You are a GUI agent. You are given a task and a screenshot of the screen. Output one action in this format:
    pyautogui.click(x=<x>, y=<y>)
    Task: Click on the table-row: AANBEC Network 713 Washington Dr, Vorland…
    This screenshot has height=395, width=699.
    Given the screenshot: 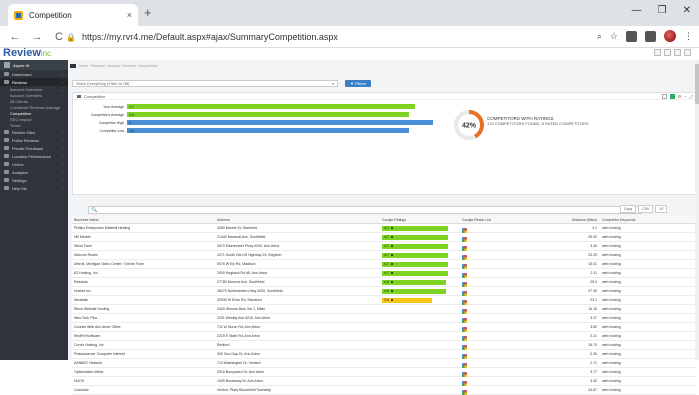 What is the action you would take?
    pyautogui.click(x=384, y=363)
    